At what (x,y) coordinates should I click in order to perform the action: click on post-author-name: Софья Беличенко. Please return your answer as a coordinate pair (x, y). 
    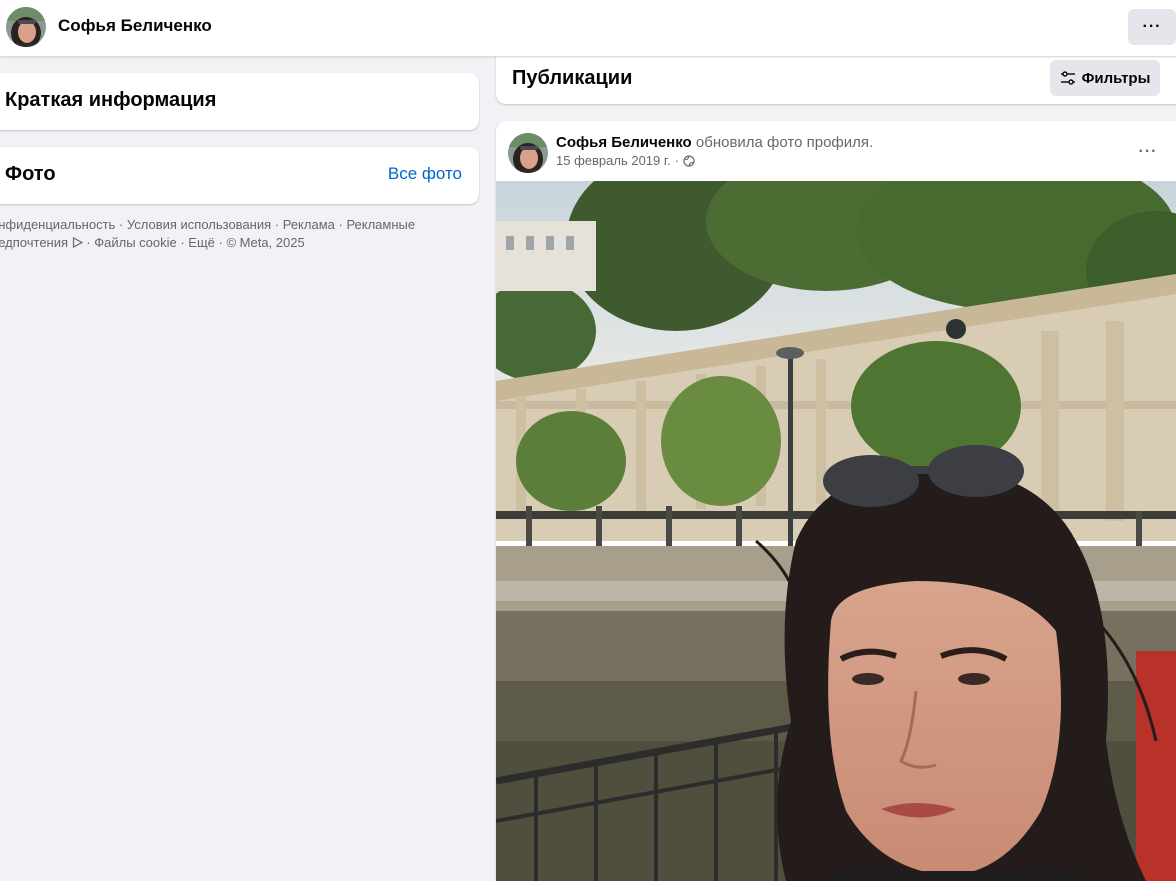
    Looking at the image, I should click on (624, 142).